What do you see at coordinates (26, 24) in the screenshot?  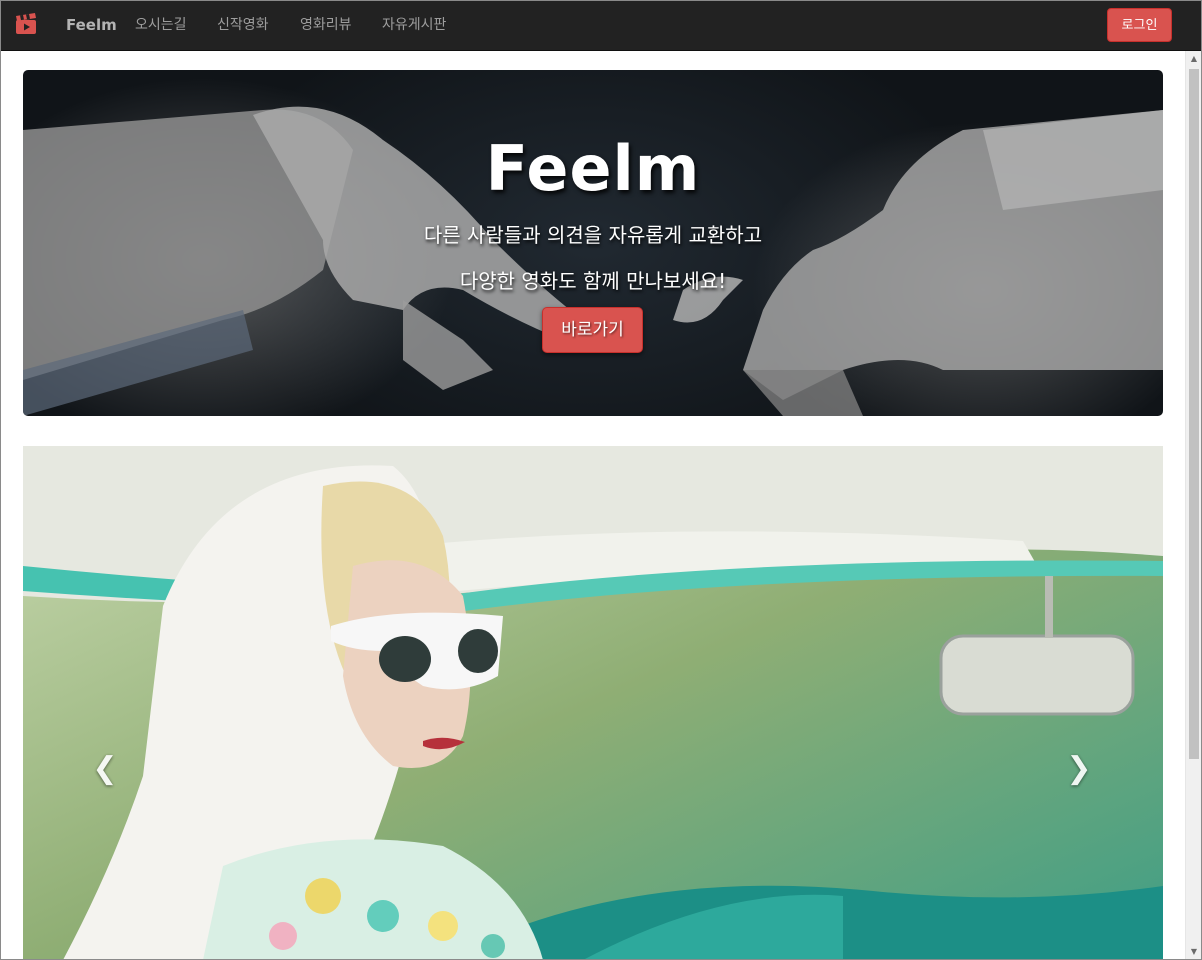 I see `clapperboard-icon` at bounding box center [26, 24].